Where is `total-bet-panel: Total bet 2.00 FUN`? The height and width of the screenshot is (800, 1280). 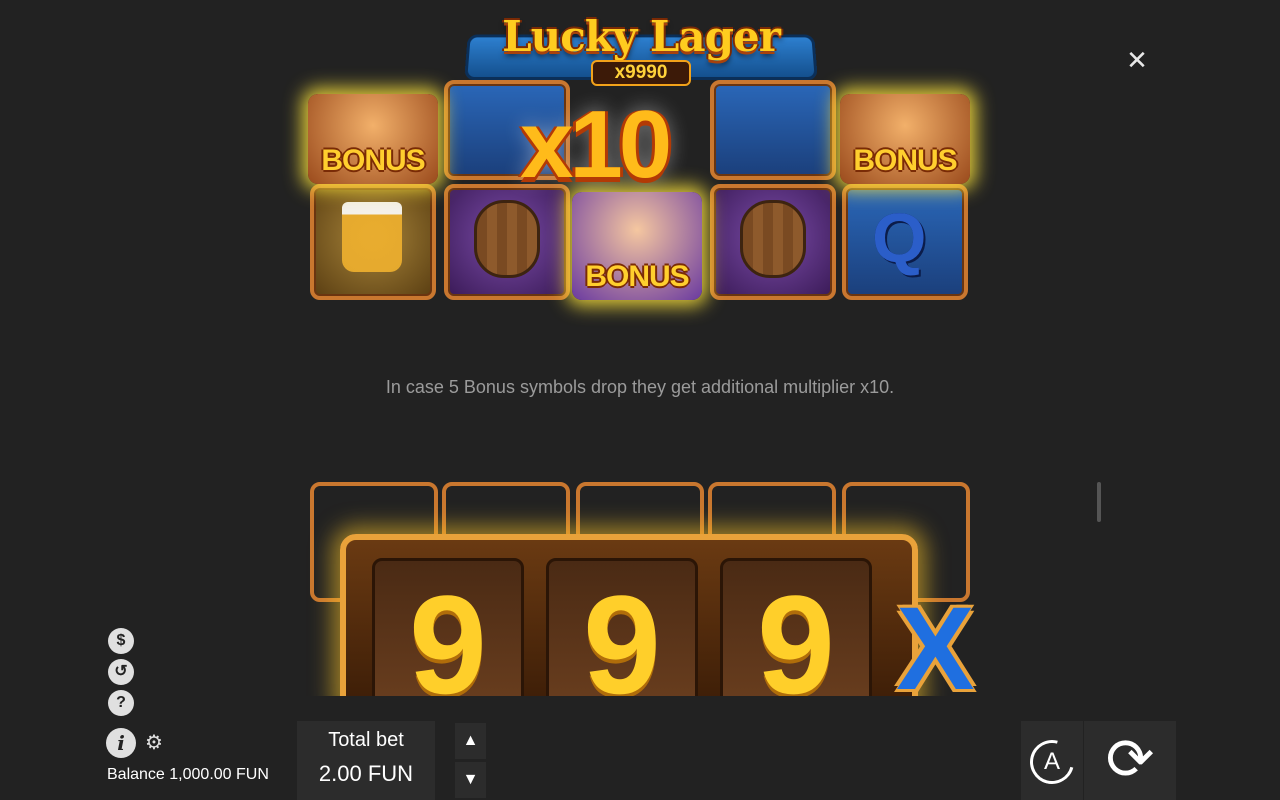
total-bet-panel: Total bet 2.00 FUN is located at coordinates (366, 760).